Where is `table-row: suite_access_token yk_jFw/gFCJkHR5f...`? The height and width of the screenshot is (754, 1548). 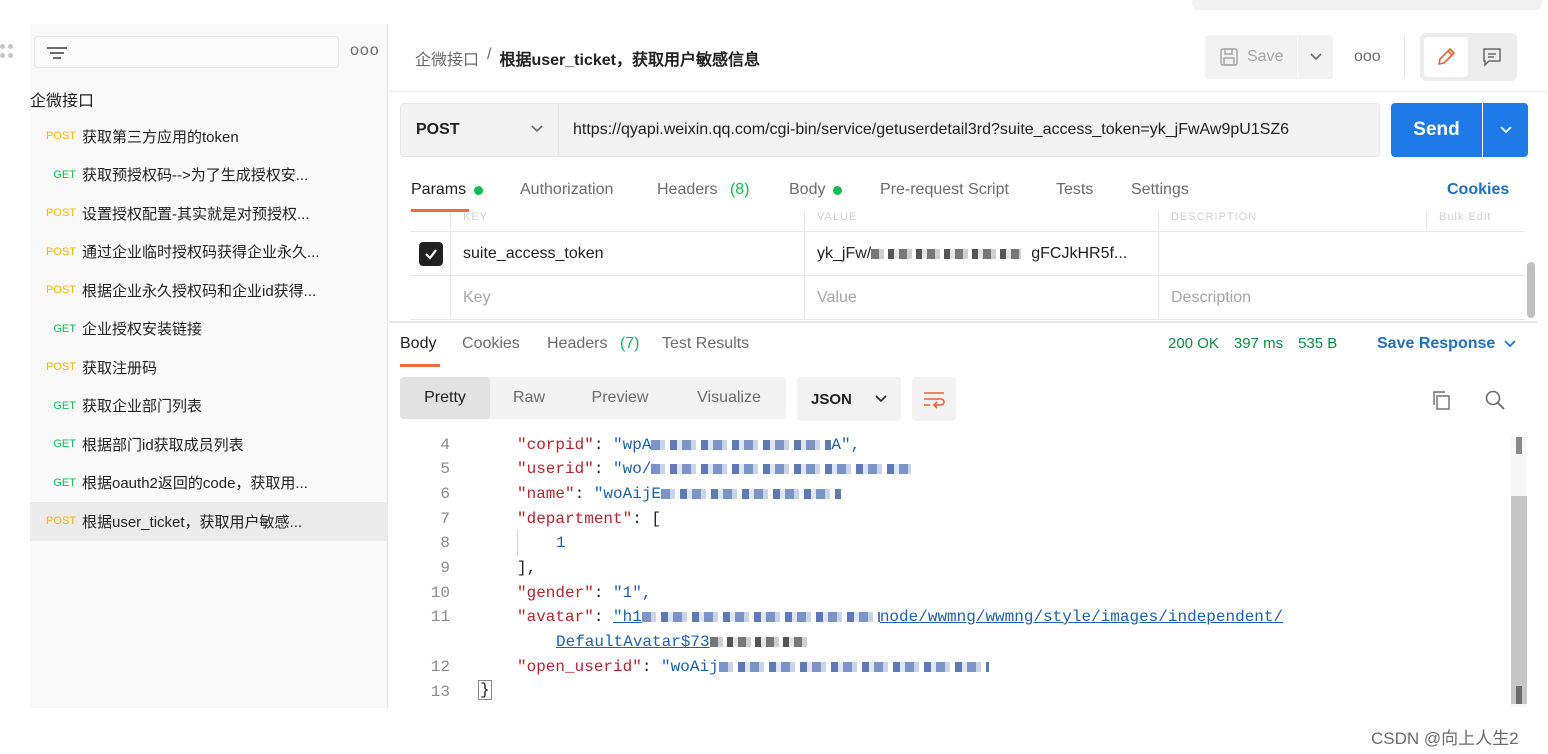
table-row: suite_access_token yk_jFw/gFCJkHR5f... is located at coordinates (967, 254).